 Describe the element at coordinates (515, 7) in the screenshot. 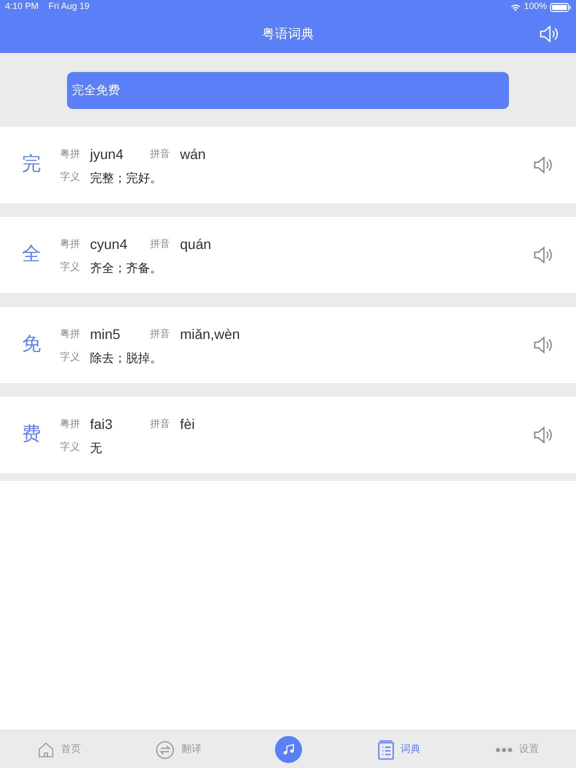

I see `wifi-icon` at that location.